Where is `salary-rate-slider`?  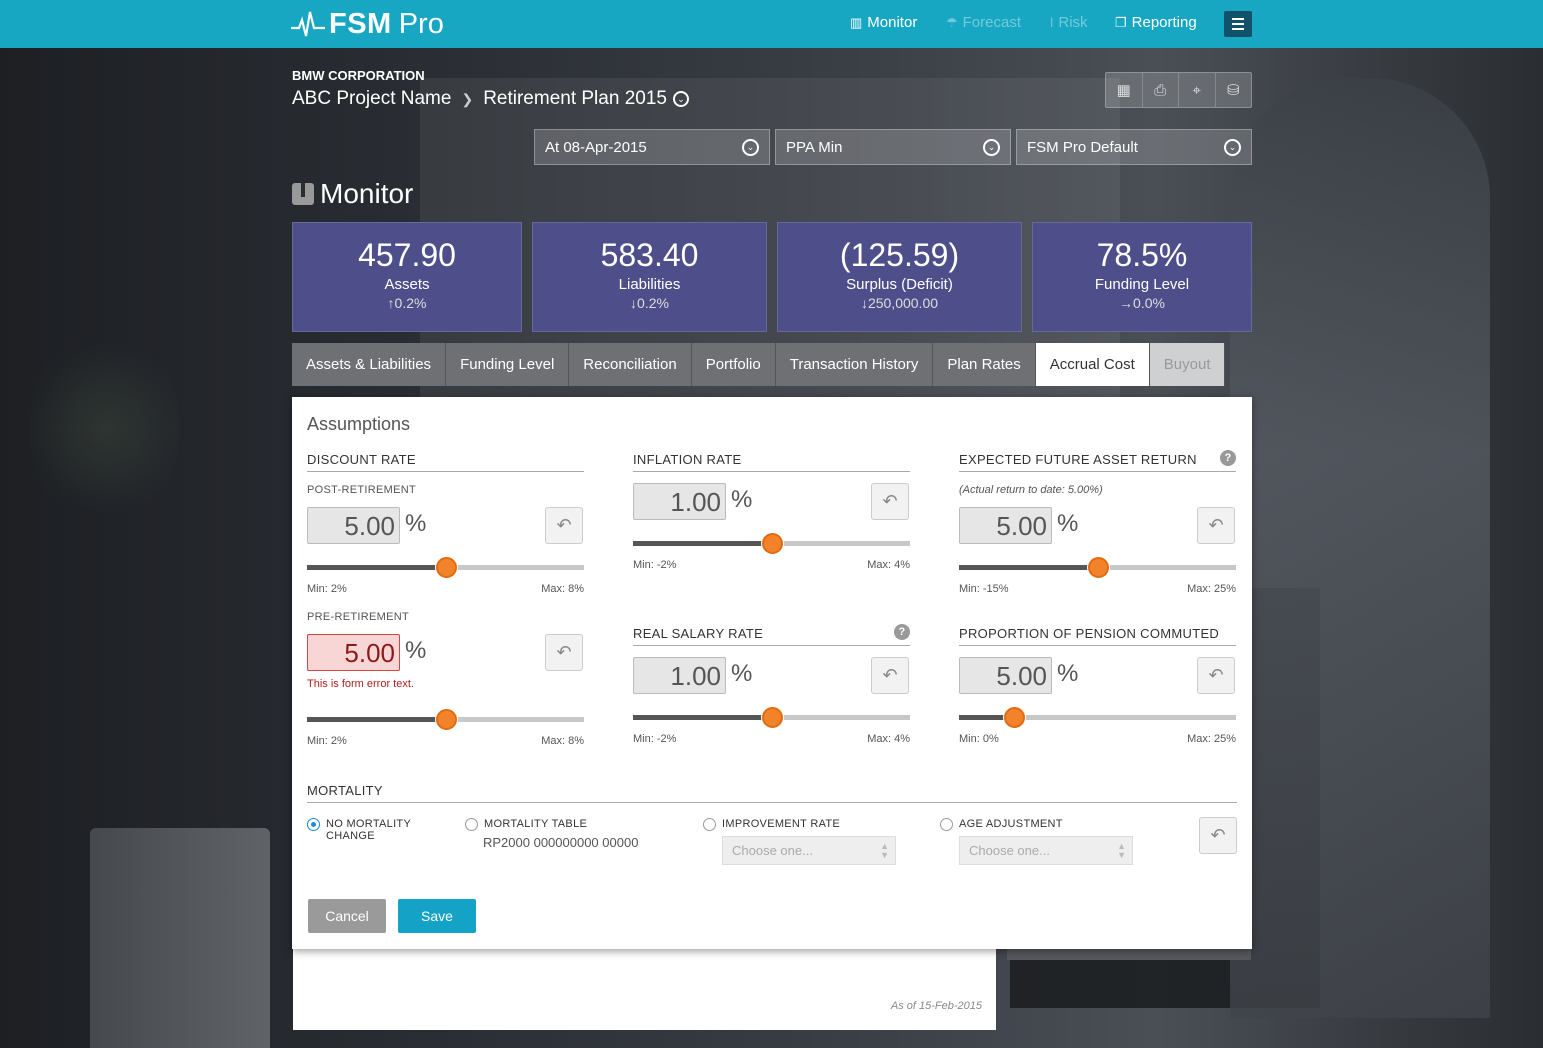
salary-rate-slider is located at coordinates (771, 717).